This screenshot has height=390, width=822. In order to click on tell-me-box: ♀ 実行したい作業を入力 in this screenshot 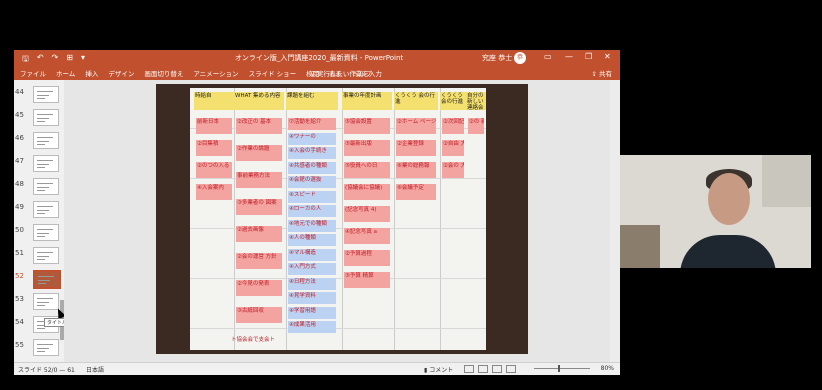, I will do `click(346, 73)`.